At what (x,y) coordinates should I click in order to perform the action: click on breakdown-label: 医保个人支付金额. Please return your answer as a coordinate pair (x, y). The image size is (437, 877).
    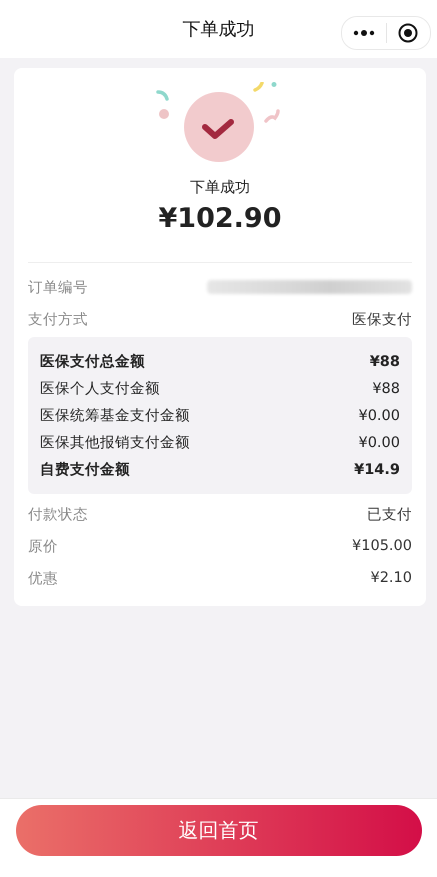
    Looking at the image, I should click on (100, 389).